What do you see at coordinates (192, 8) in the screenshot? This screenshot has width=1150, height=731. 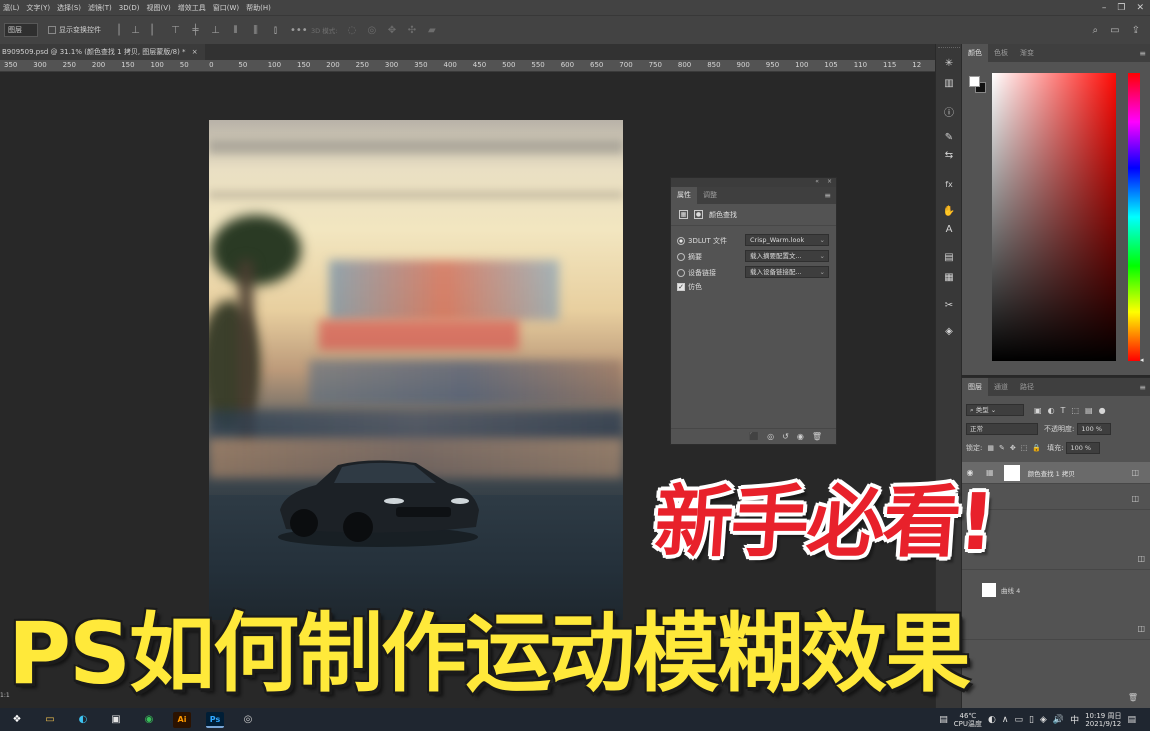 I see `menu-item-plugins: 增效工具` at bounding box center [192, 8].